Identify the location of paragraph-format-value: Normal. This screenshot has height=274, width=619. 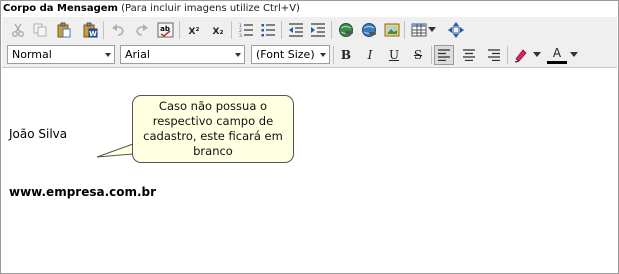
(32, 54).